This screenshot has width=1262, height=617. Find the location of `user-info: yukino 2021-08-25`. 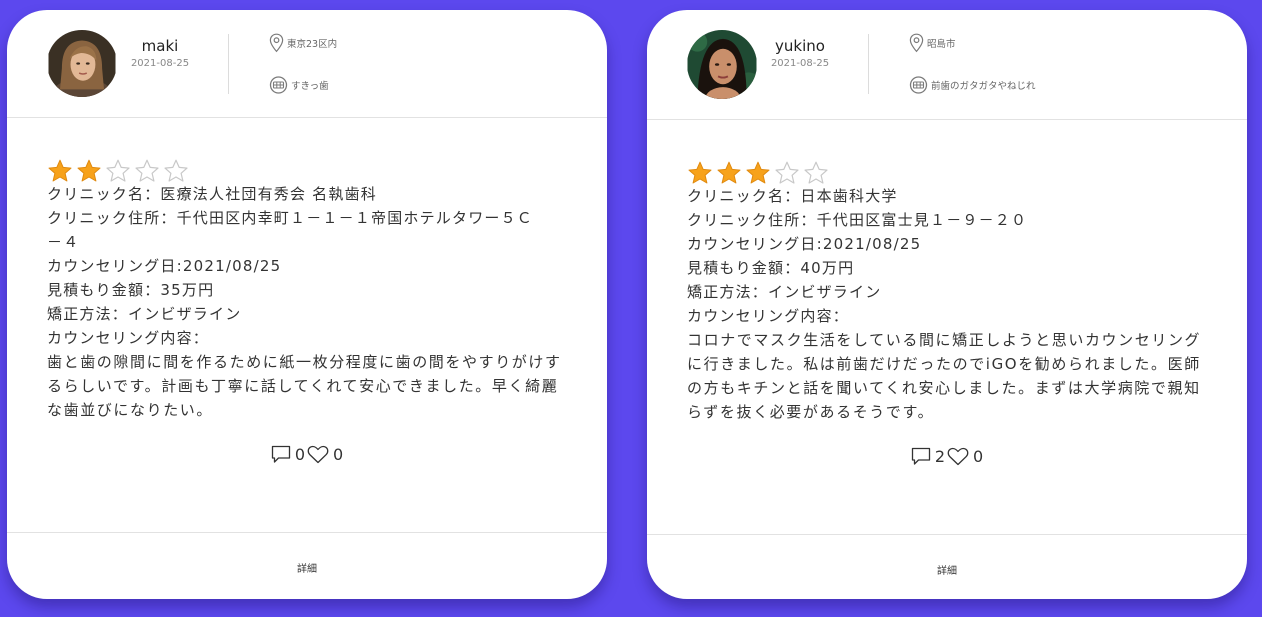

user-info: yukino 2021-08-25 is located at coordinates (800, 53).